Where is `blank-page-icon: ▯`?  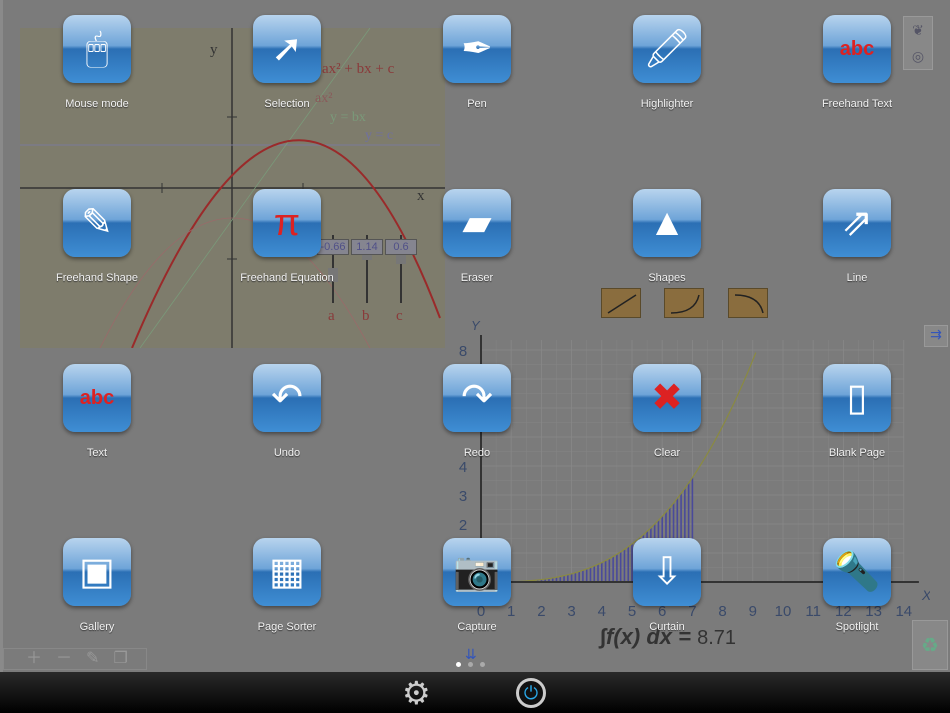
blank-page-icon: ▯ is located at coordinates (857, 398).